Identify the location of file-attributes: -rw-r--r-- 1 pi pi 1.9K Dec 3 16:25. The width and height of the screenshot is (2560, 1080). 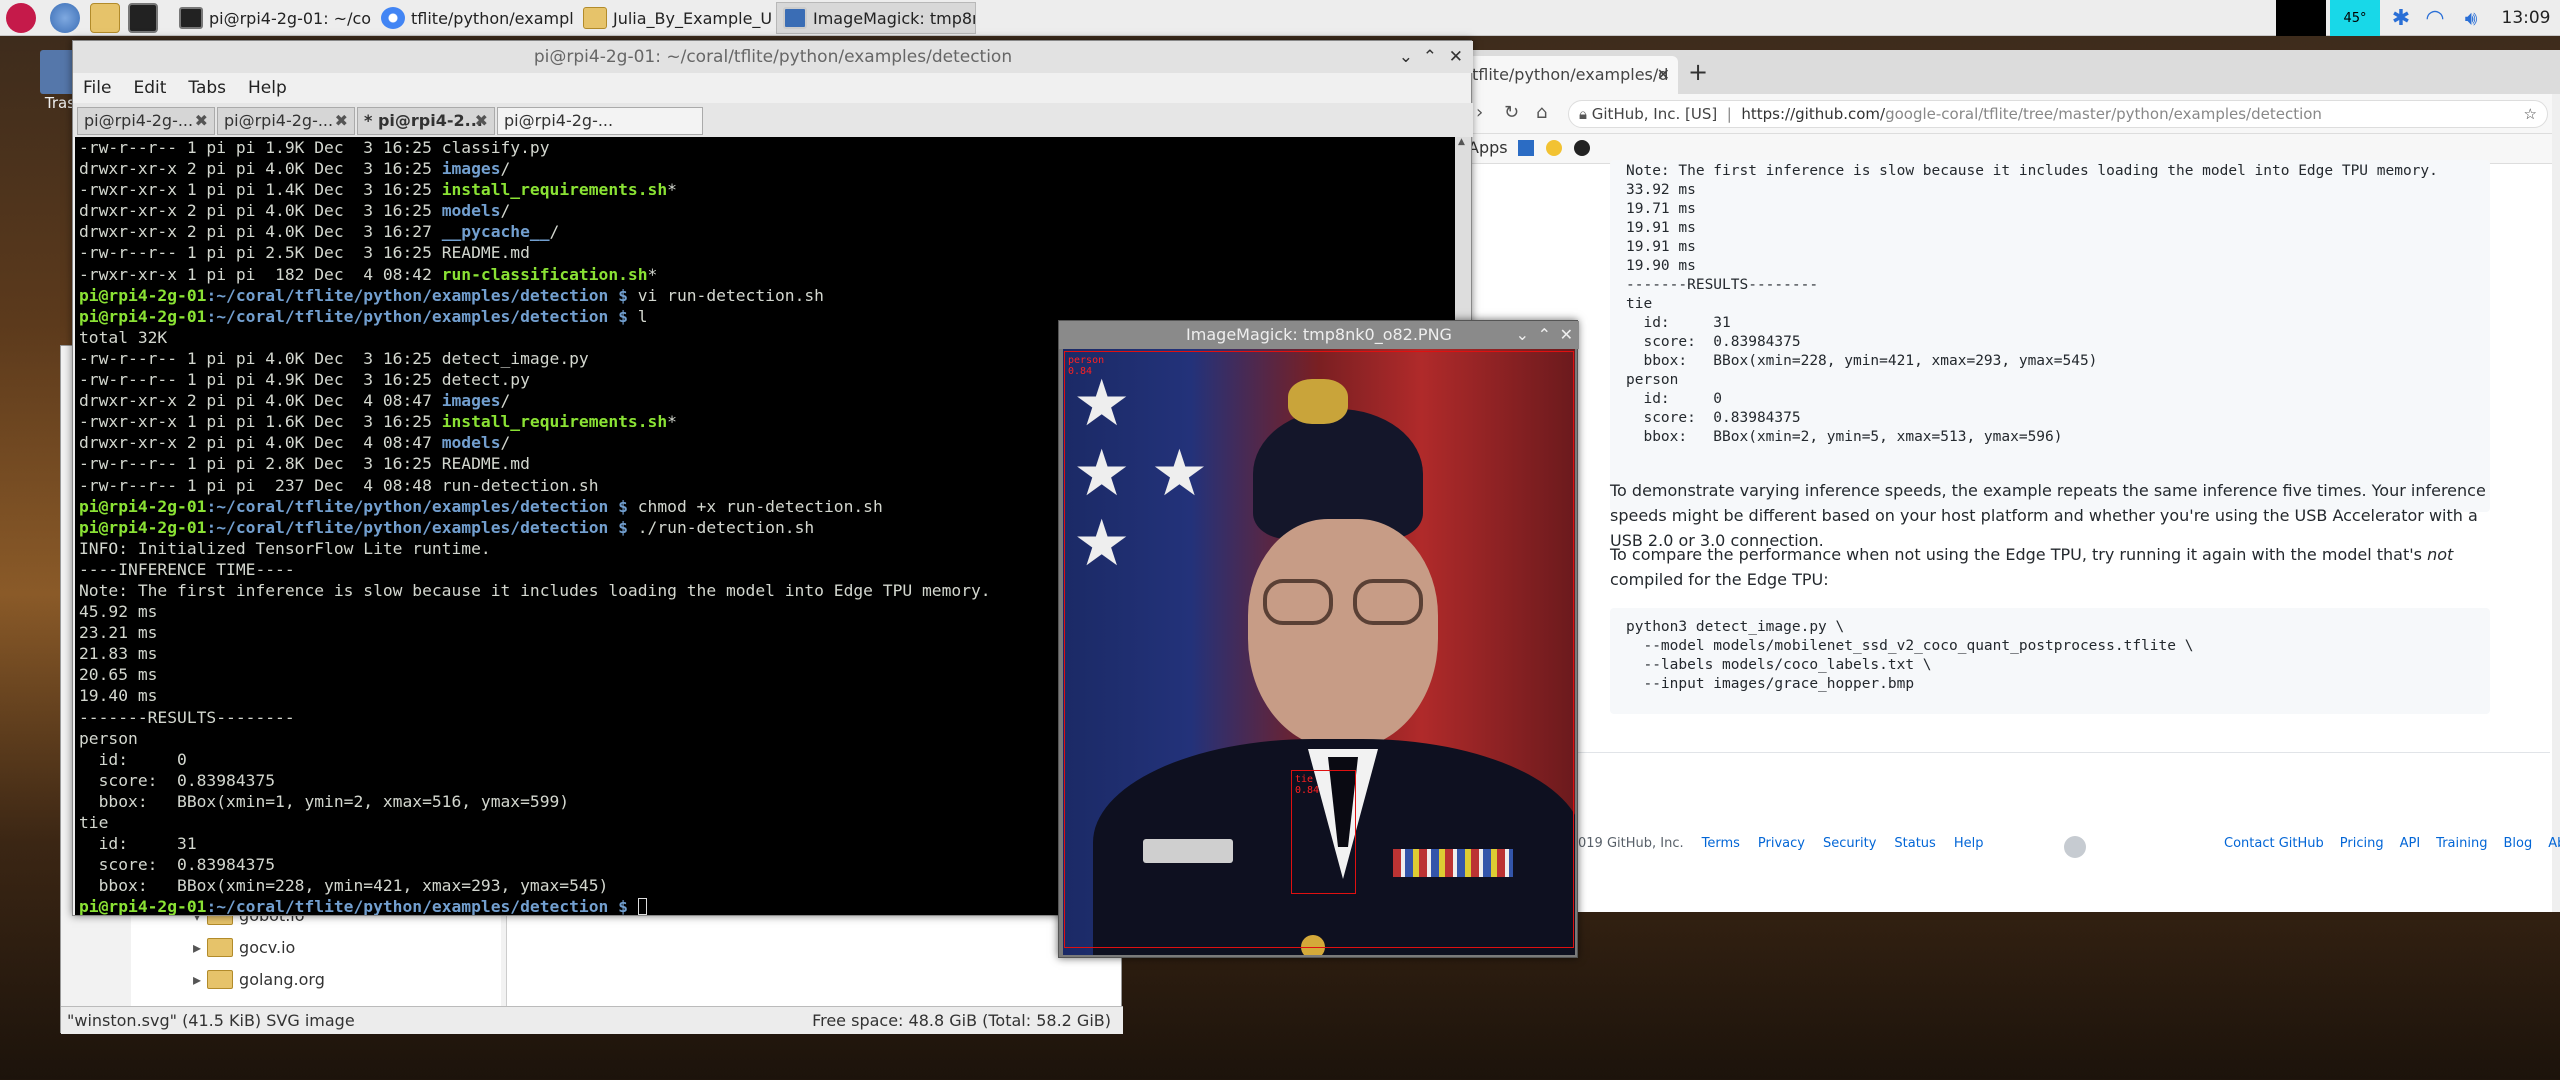
(260, 147).